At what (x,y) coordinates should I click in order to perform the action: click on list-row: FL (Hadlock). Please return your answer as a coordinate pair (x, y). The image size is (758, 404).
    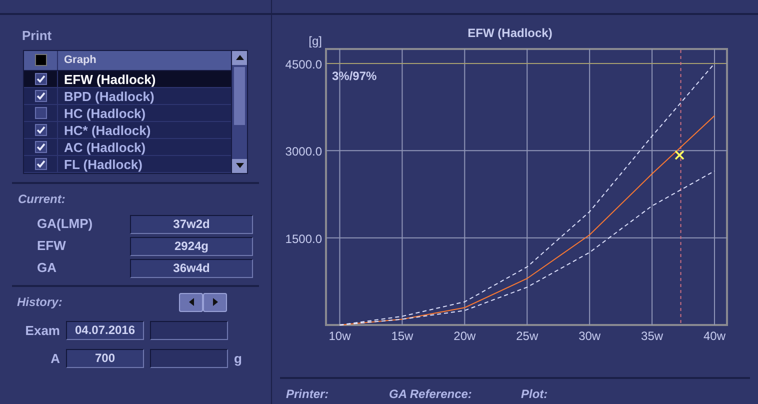
    Looking at the image, I should click on (127, 164).